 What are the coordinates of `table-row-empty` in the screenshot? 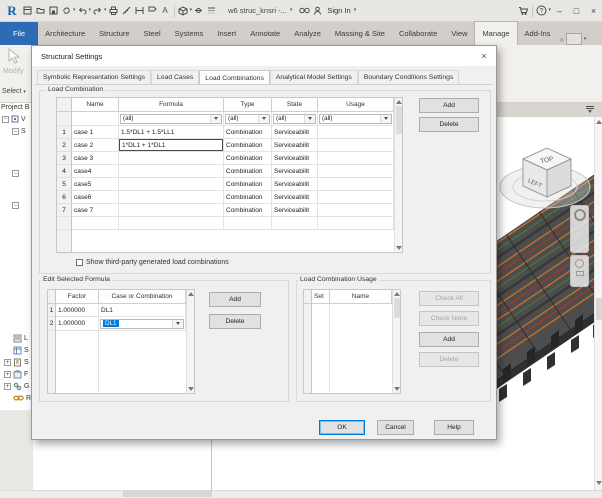 It's located at (225, 223).